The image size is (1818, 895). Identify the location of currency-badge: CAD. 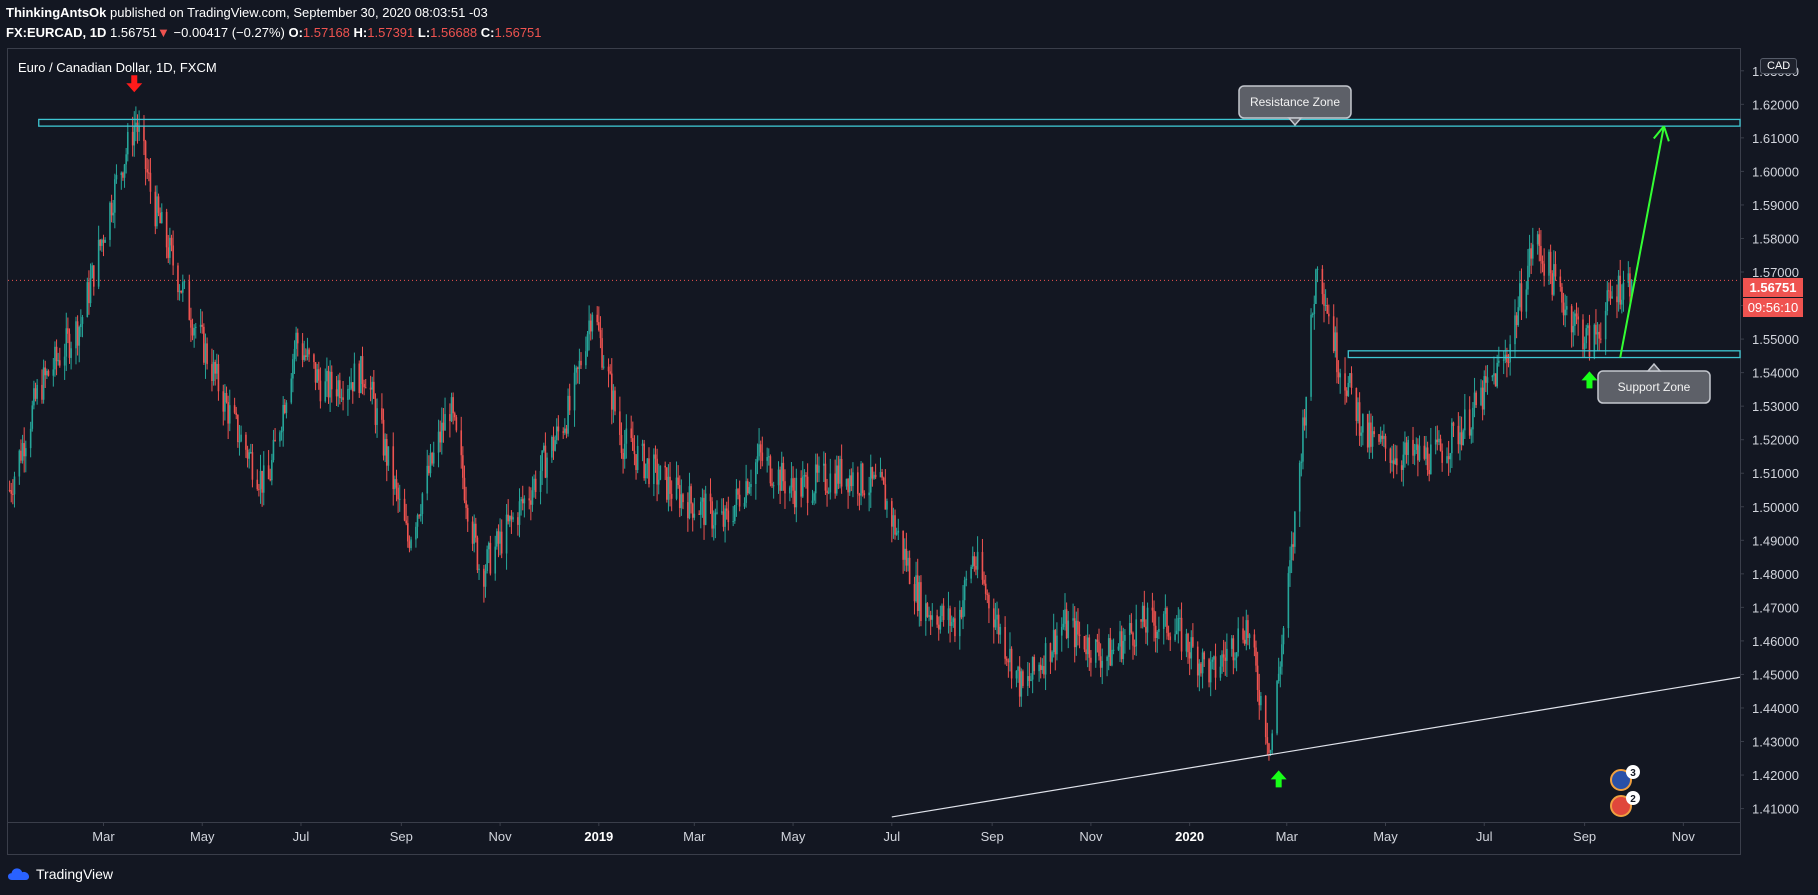
(1779, 66).